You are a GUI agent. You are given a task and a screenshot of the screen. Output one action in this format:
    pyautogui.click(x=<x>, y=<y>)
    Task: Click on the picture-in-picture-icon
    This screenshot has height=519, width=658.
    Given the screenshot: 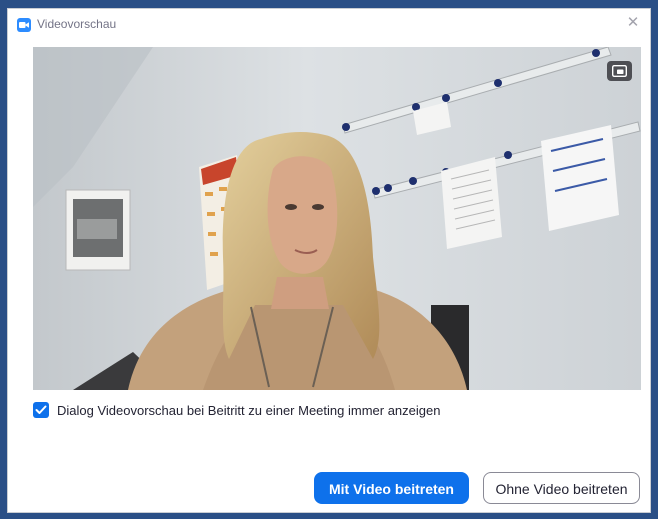 What is the action you would take?
    pyautogui.click(x=619, y=71)
    